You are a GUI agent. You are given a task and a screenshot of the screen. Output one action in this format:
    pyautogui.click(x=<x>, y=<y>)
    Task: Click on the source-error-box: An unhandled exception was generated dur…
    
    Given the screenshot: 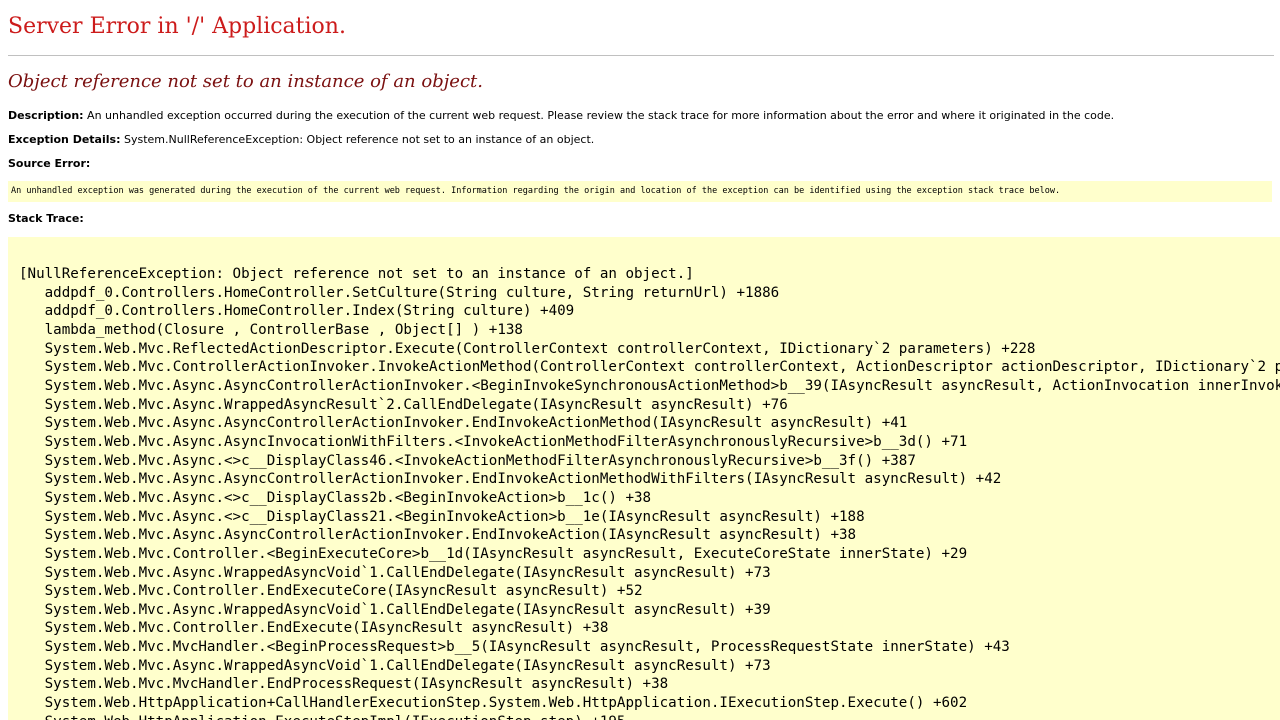 What is the action you would take?
    pyautogui.click(x=640, y=191)
    